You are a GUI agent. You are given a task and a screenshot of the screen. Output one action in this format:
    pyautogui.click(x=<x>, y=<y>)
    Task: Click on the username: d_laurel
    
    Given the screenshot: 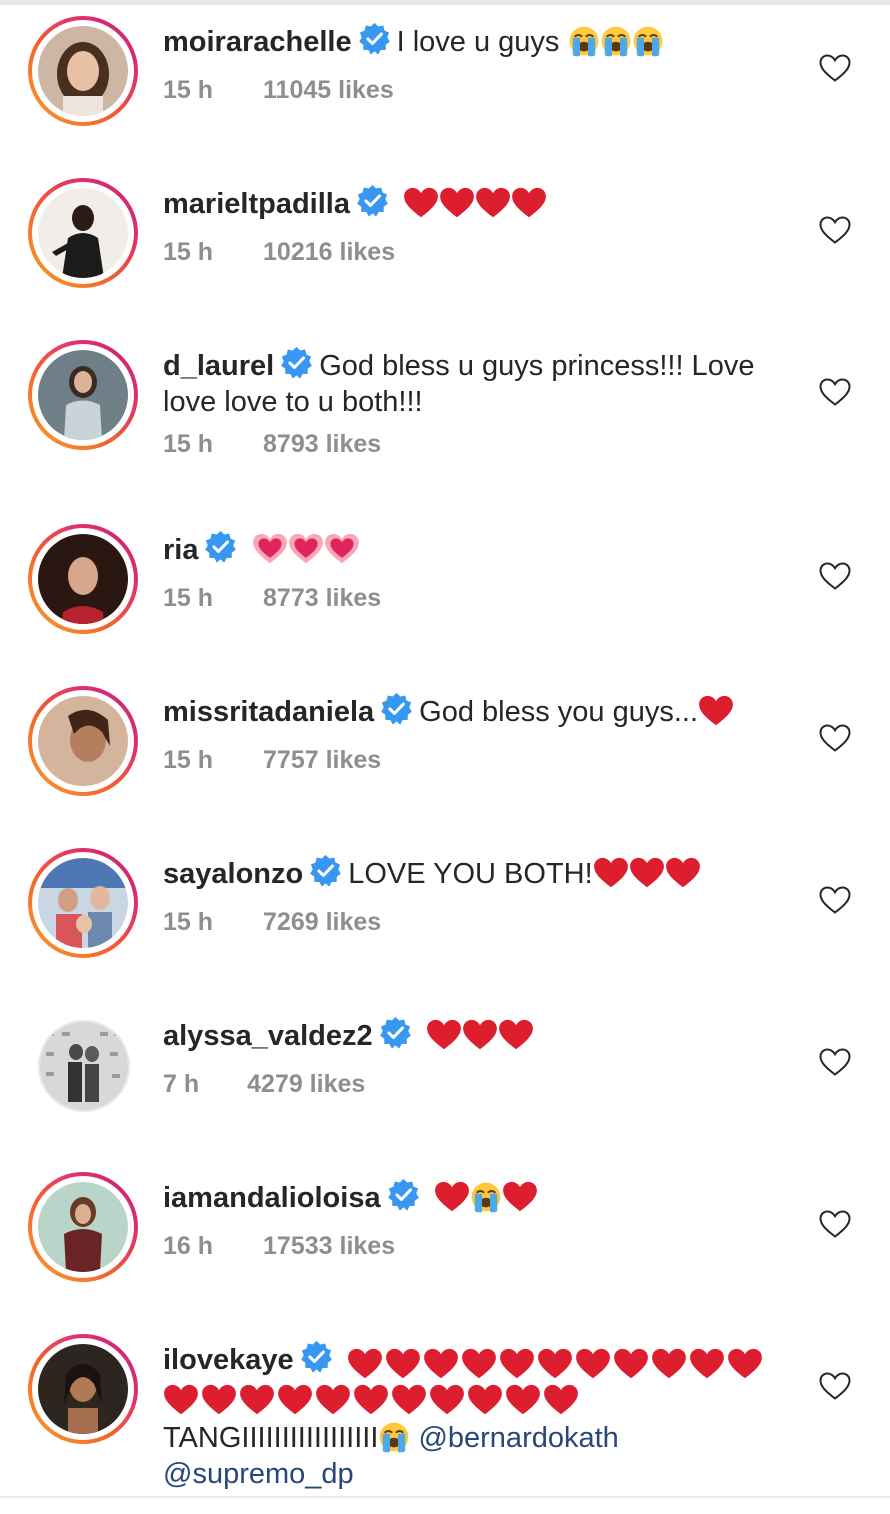 What is the action you would take?
    pyautogui.click(x=218, y=366)
    